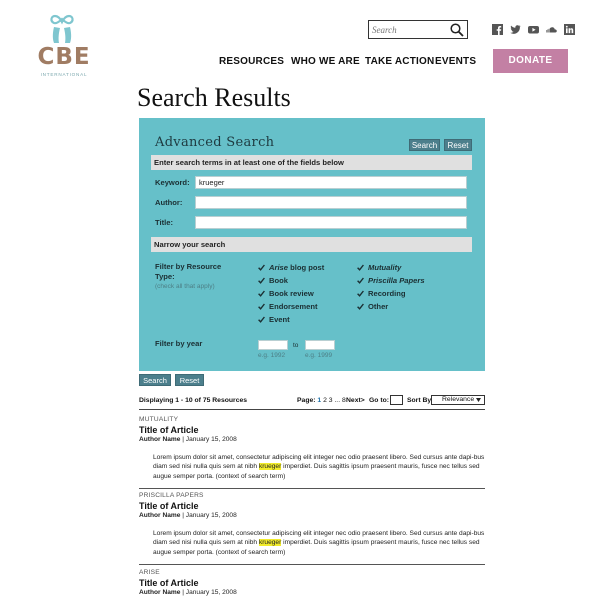 Image resolution: width=600 pixels, height=600 pixels. What do you see at coordinates (331, 222) in the screenshot?
I see `title-input` at bounding box center [331, 222].